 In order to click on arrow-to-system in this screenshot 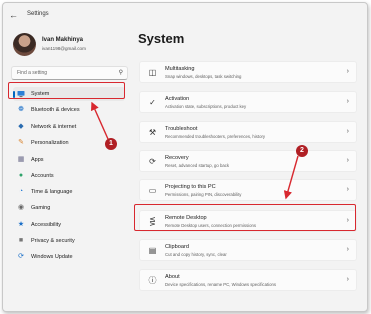, I will do `click(100, 120)`.